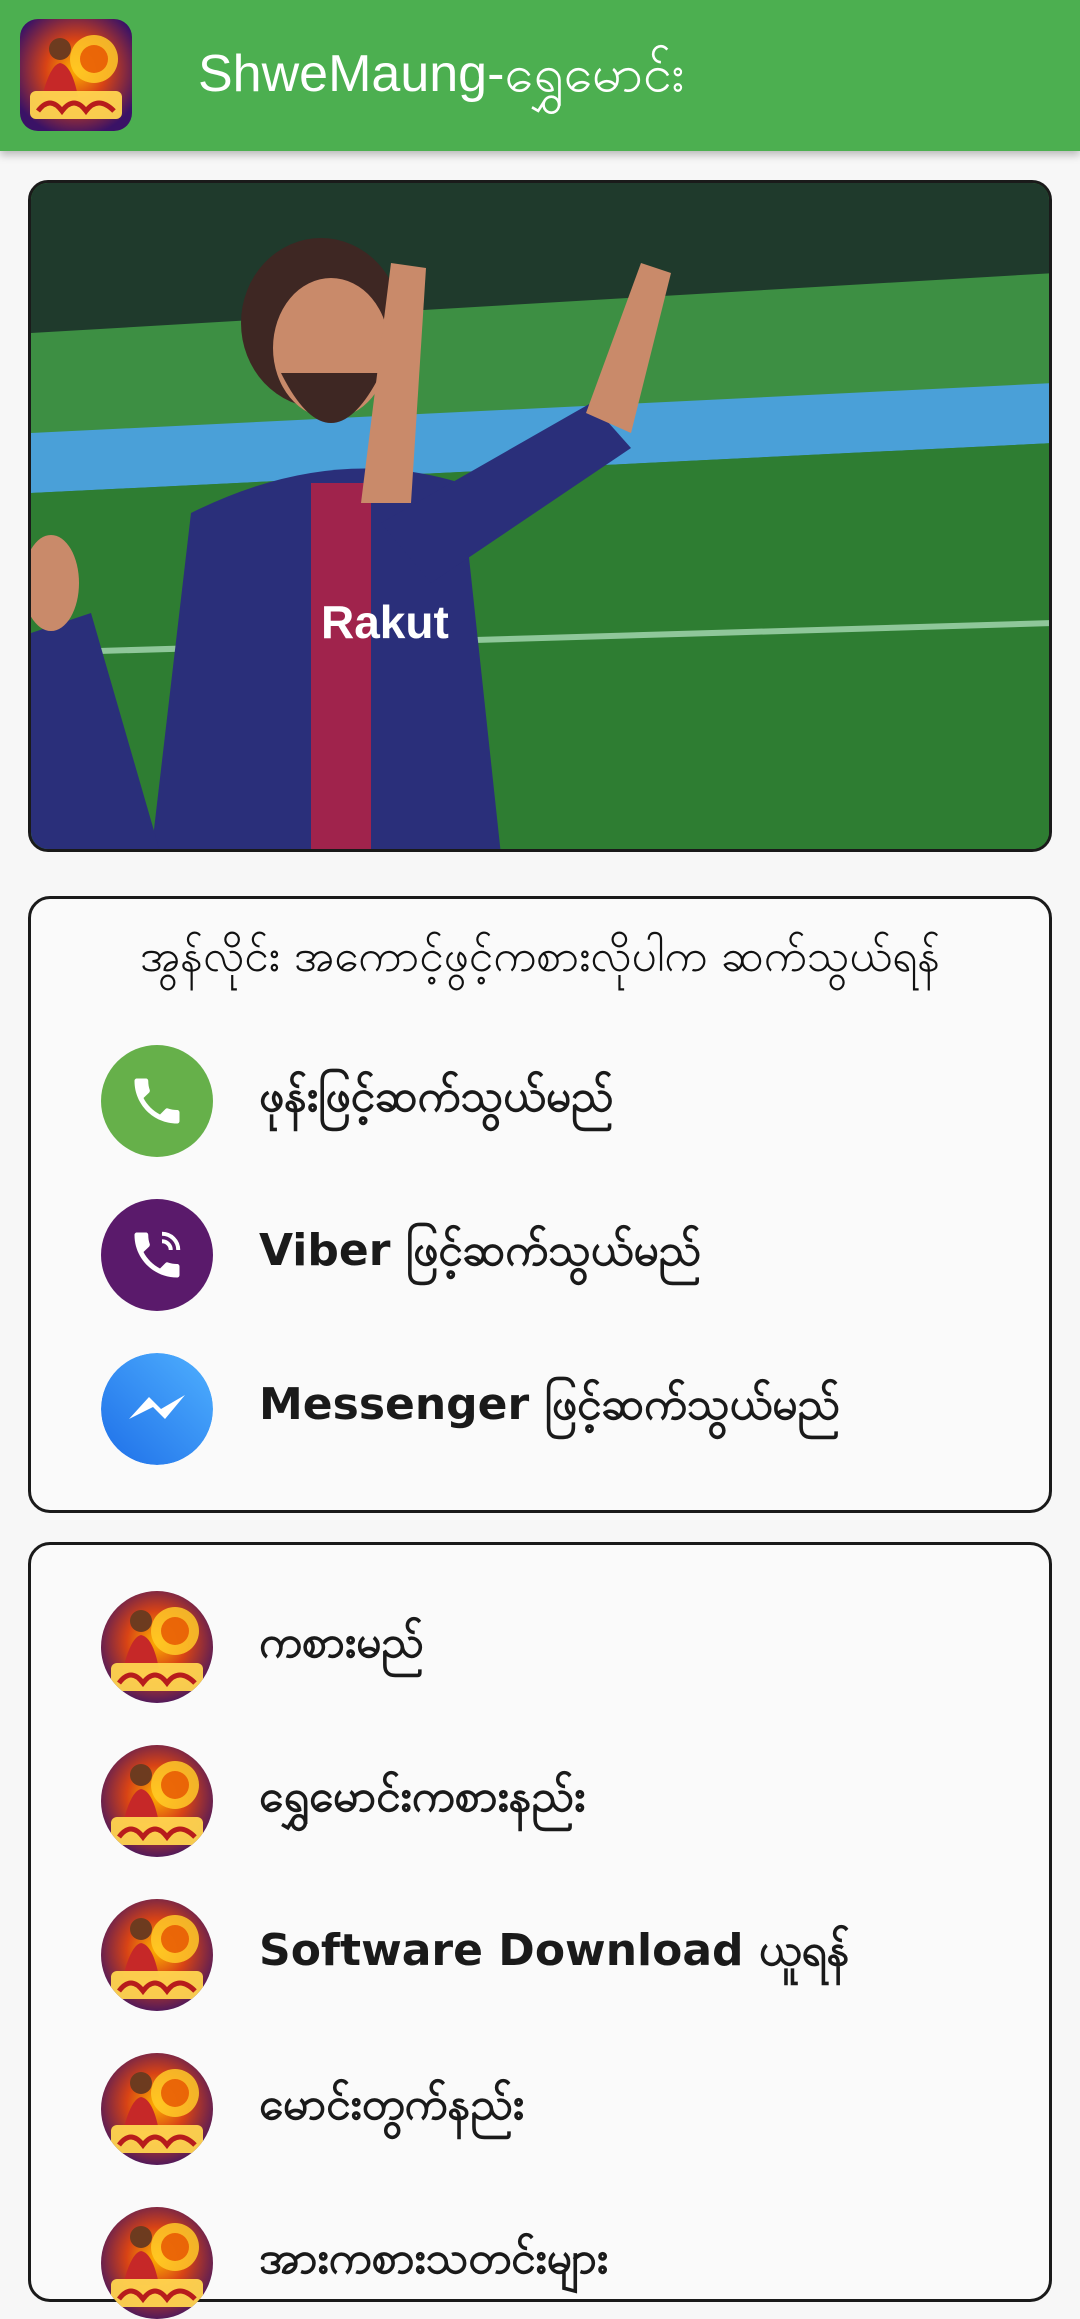  Describe the element at coordinates (554, 1950) in the screenshot. I see `menu-item-label: Software Download ယူရန်` at that location.